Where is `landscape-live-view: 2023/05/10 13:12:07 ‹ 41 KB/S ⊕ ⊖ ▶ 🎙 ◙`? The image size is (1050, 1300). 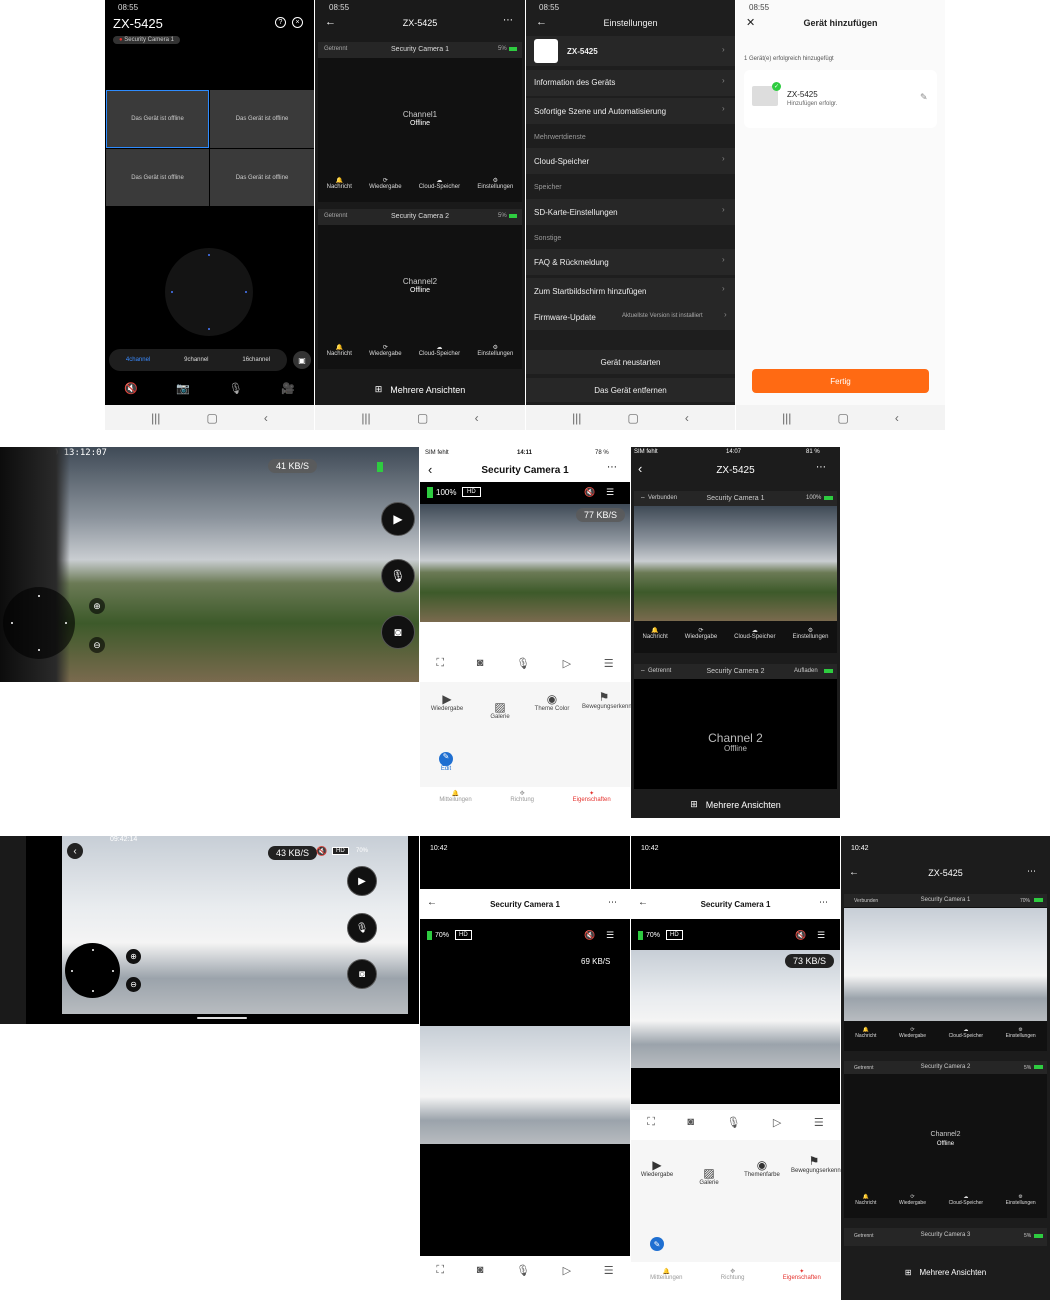 landscape-live-view: 2023/05/10 13:12:07 ‹ 41 KB/S ⊕ ⊖ ▶ 🎙 ◙ is located at coordinates (209, 564).